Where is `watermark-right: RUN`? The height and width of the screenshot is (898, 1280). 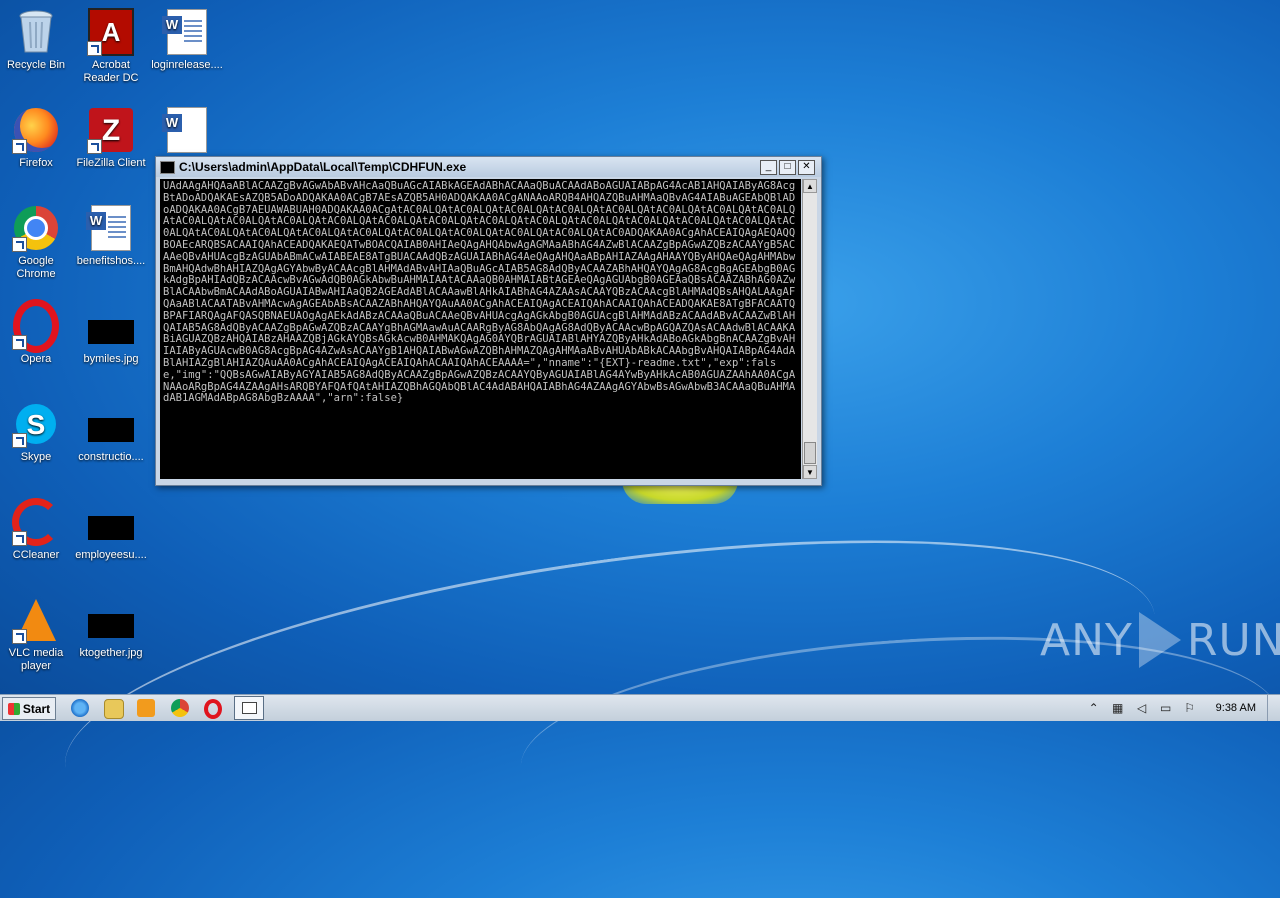 watermark-right: RUN is located at coordinates (1233, 640).